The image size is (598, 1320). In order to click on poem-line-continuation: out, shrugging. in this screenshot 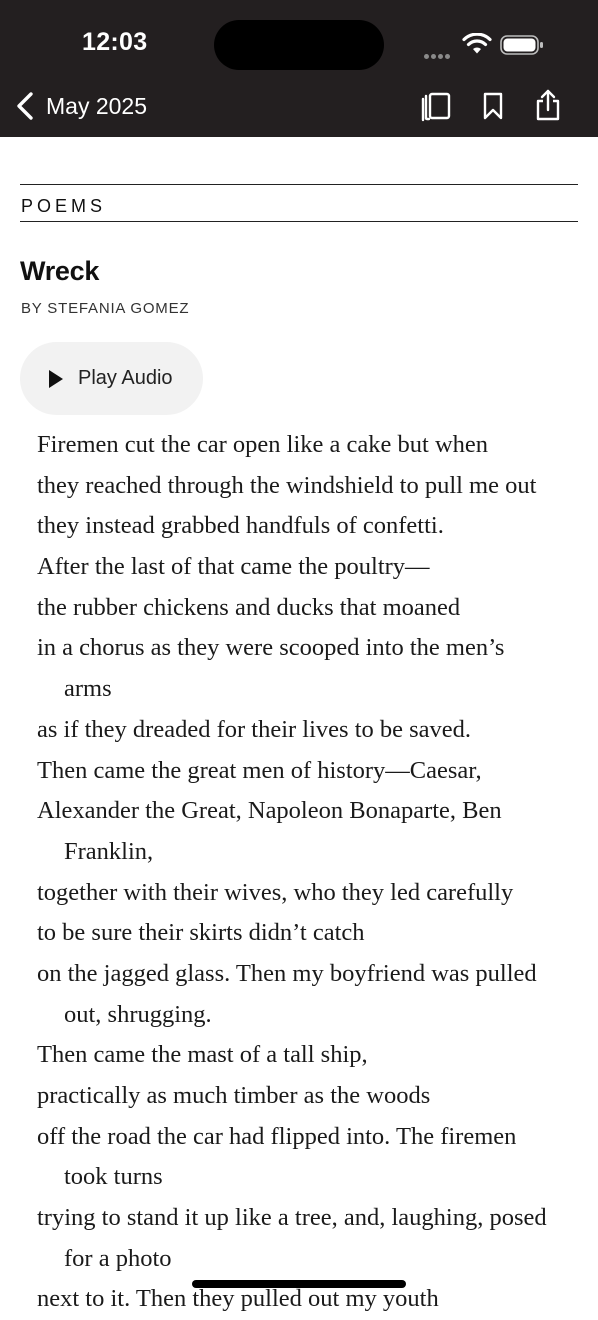, I will do `click(138, 1014)`.